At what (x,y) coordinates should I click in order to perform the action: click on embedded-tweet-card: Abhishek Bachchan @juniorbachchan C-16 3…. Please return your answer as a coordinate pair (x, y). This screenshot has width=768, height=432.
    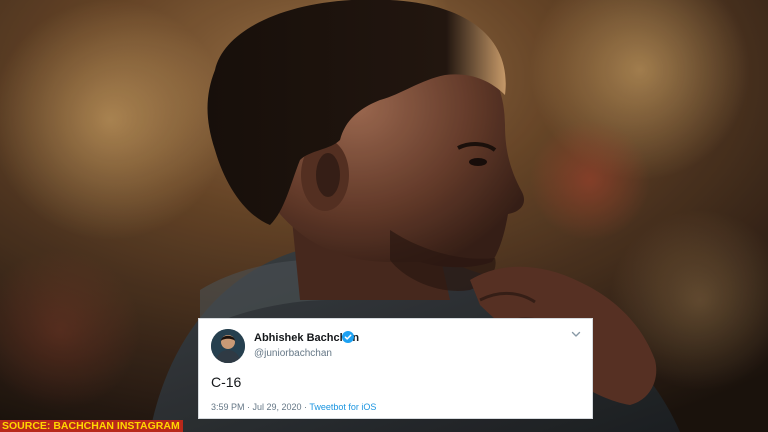
    Looking at the image, I should click on (395, 368).